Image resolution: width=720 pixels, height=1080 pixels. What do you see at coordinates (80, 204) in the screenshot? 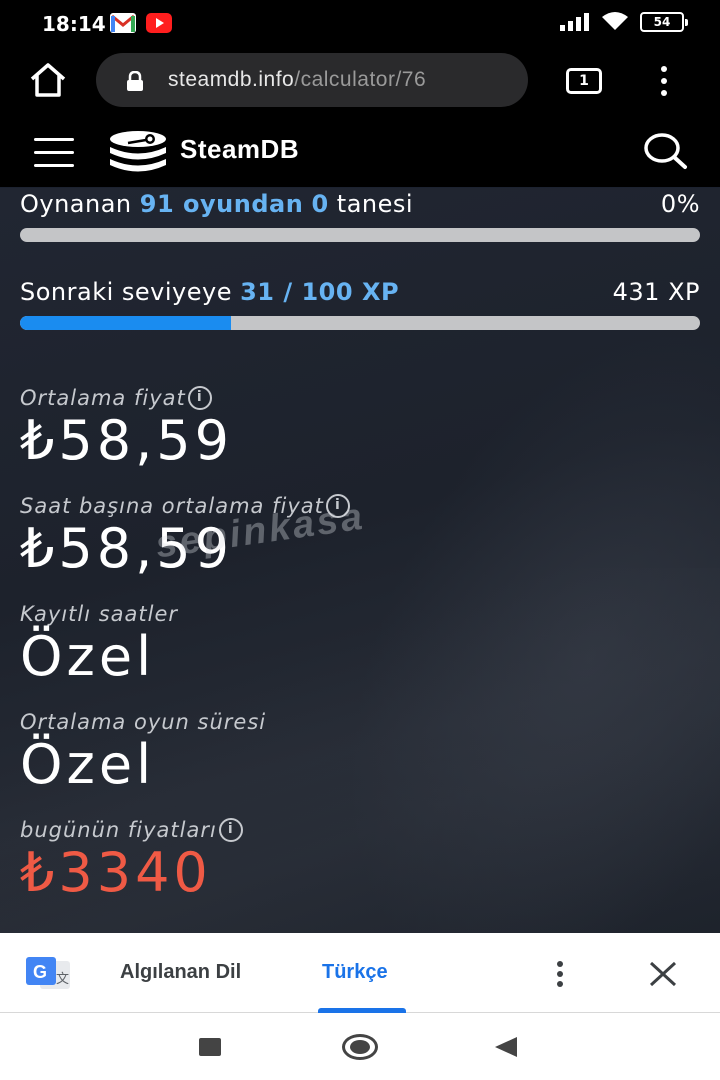
I see `played-prefix: Oynanan` at bounding box center [80, 204].